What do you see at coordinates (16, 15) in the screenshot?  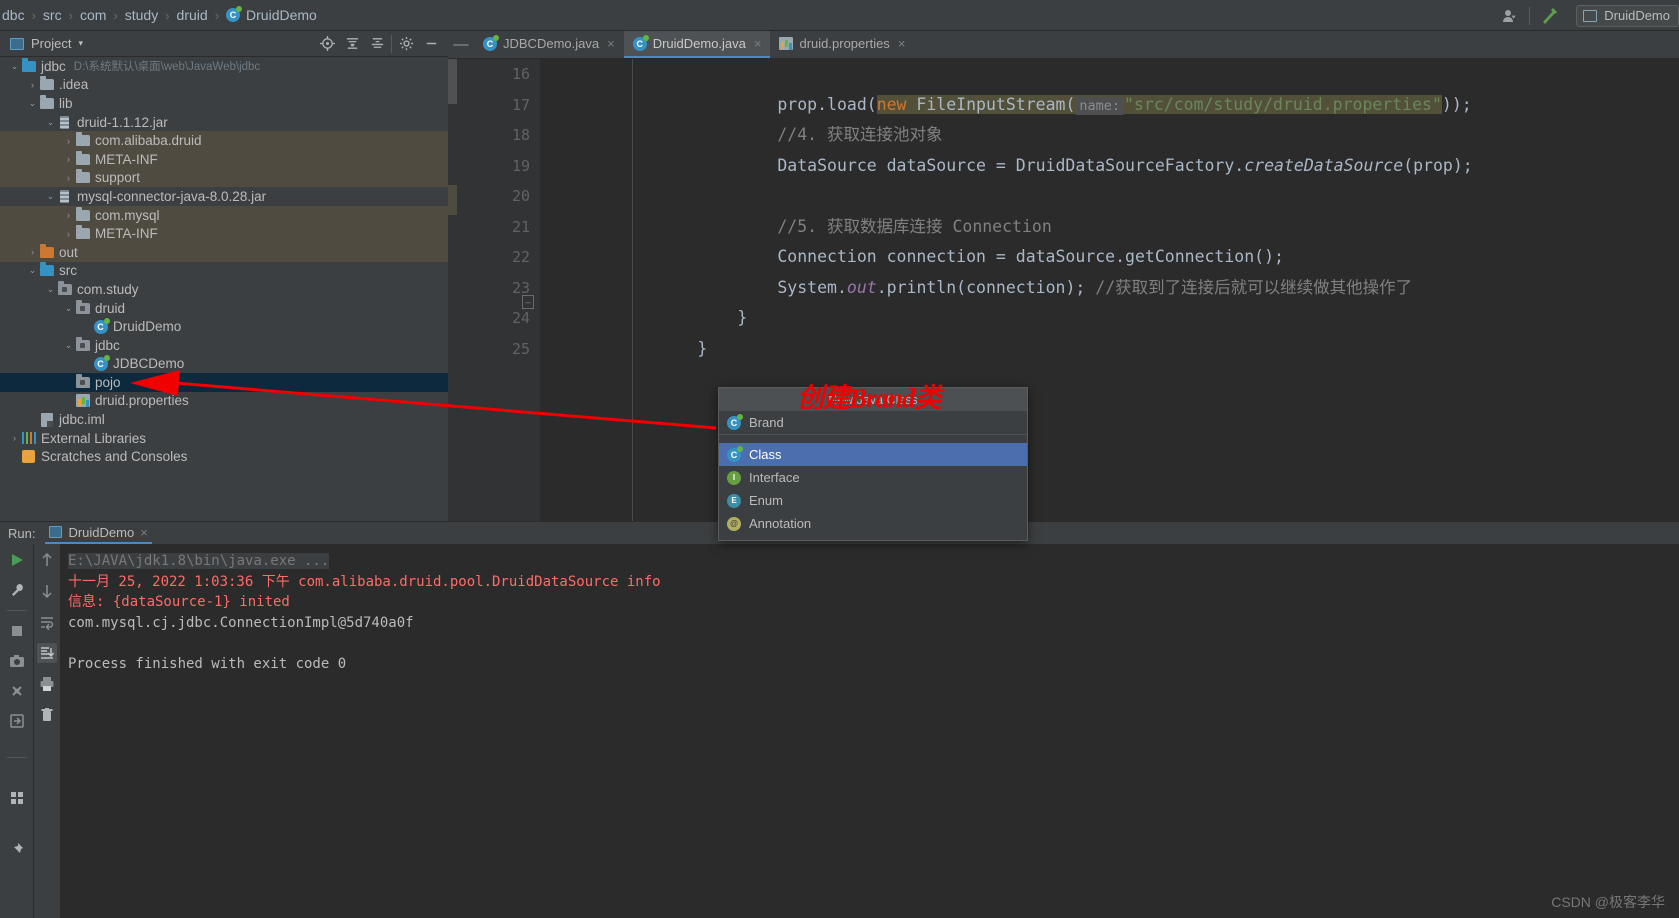 I see `breadcrumb-item-0: dbc` at bounding box center [16, 15].